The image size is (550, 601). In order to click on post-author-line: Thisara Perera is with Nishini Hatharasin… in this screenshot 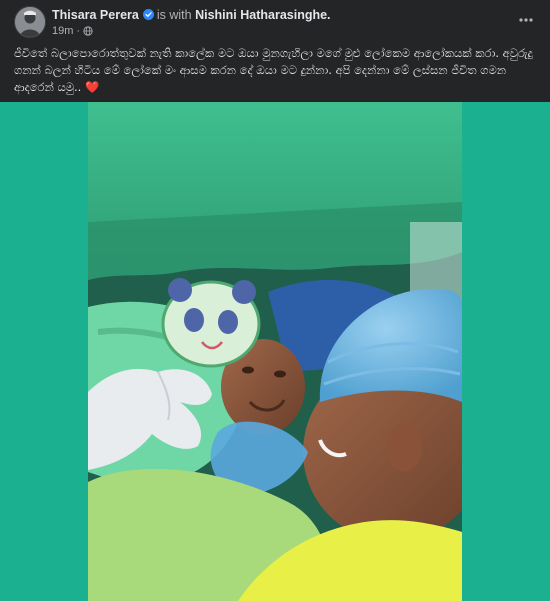, I will do `click(191, 15)`.